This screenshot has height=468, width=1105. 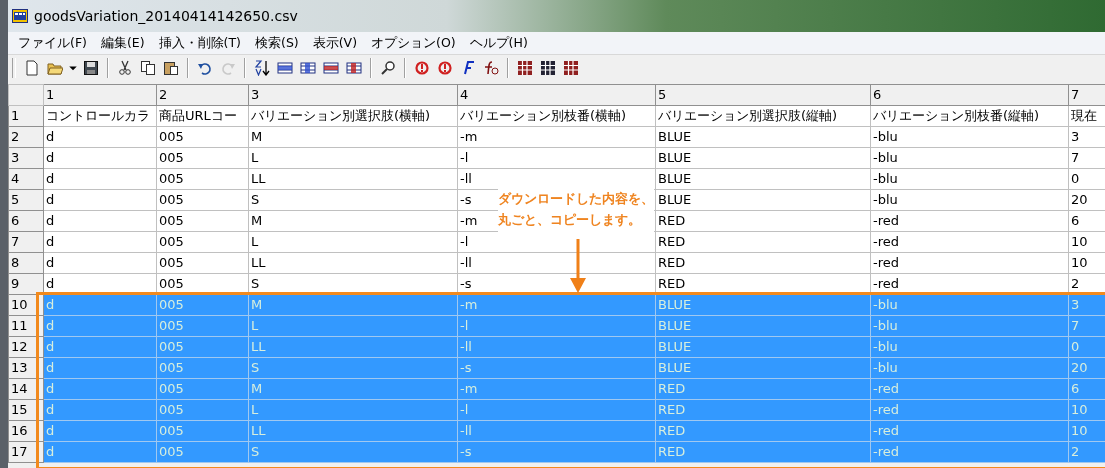 What do you see at coordinates (334, 43) in the screenshot?
I see `menu-item: 表示(V)` at bounding box center [334, 43].